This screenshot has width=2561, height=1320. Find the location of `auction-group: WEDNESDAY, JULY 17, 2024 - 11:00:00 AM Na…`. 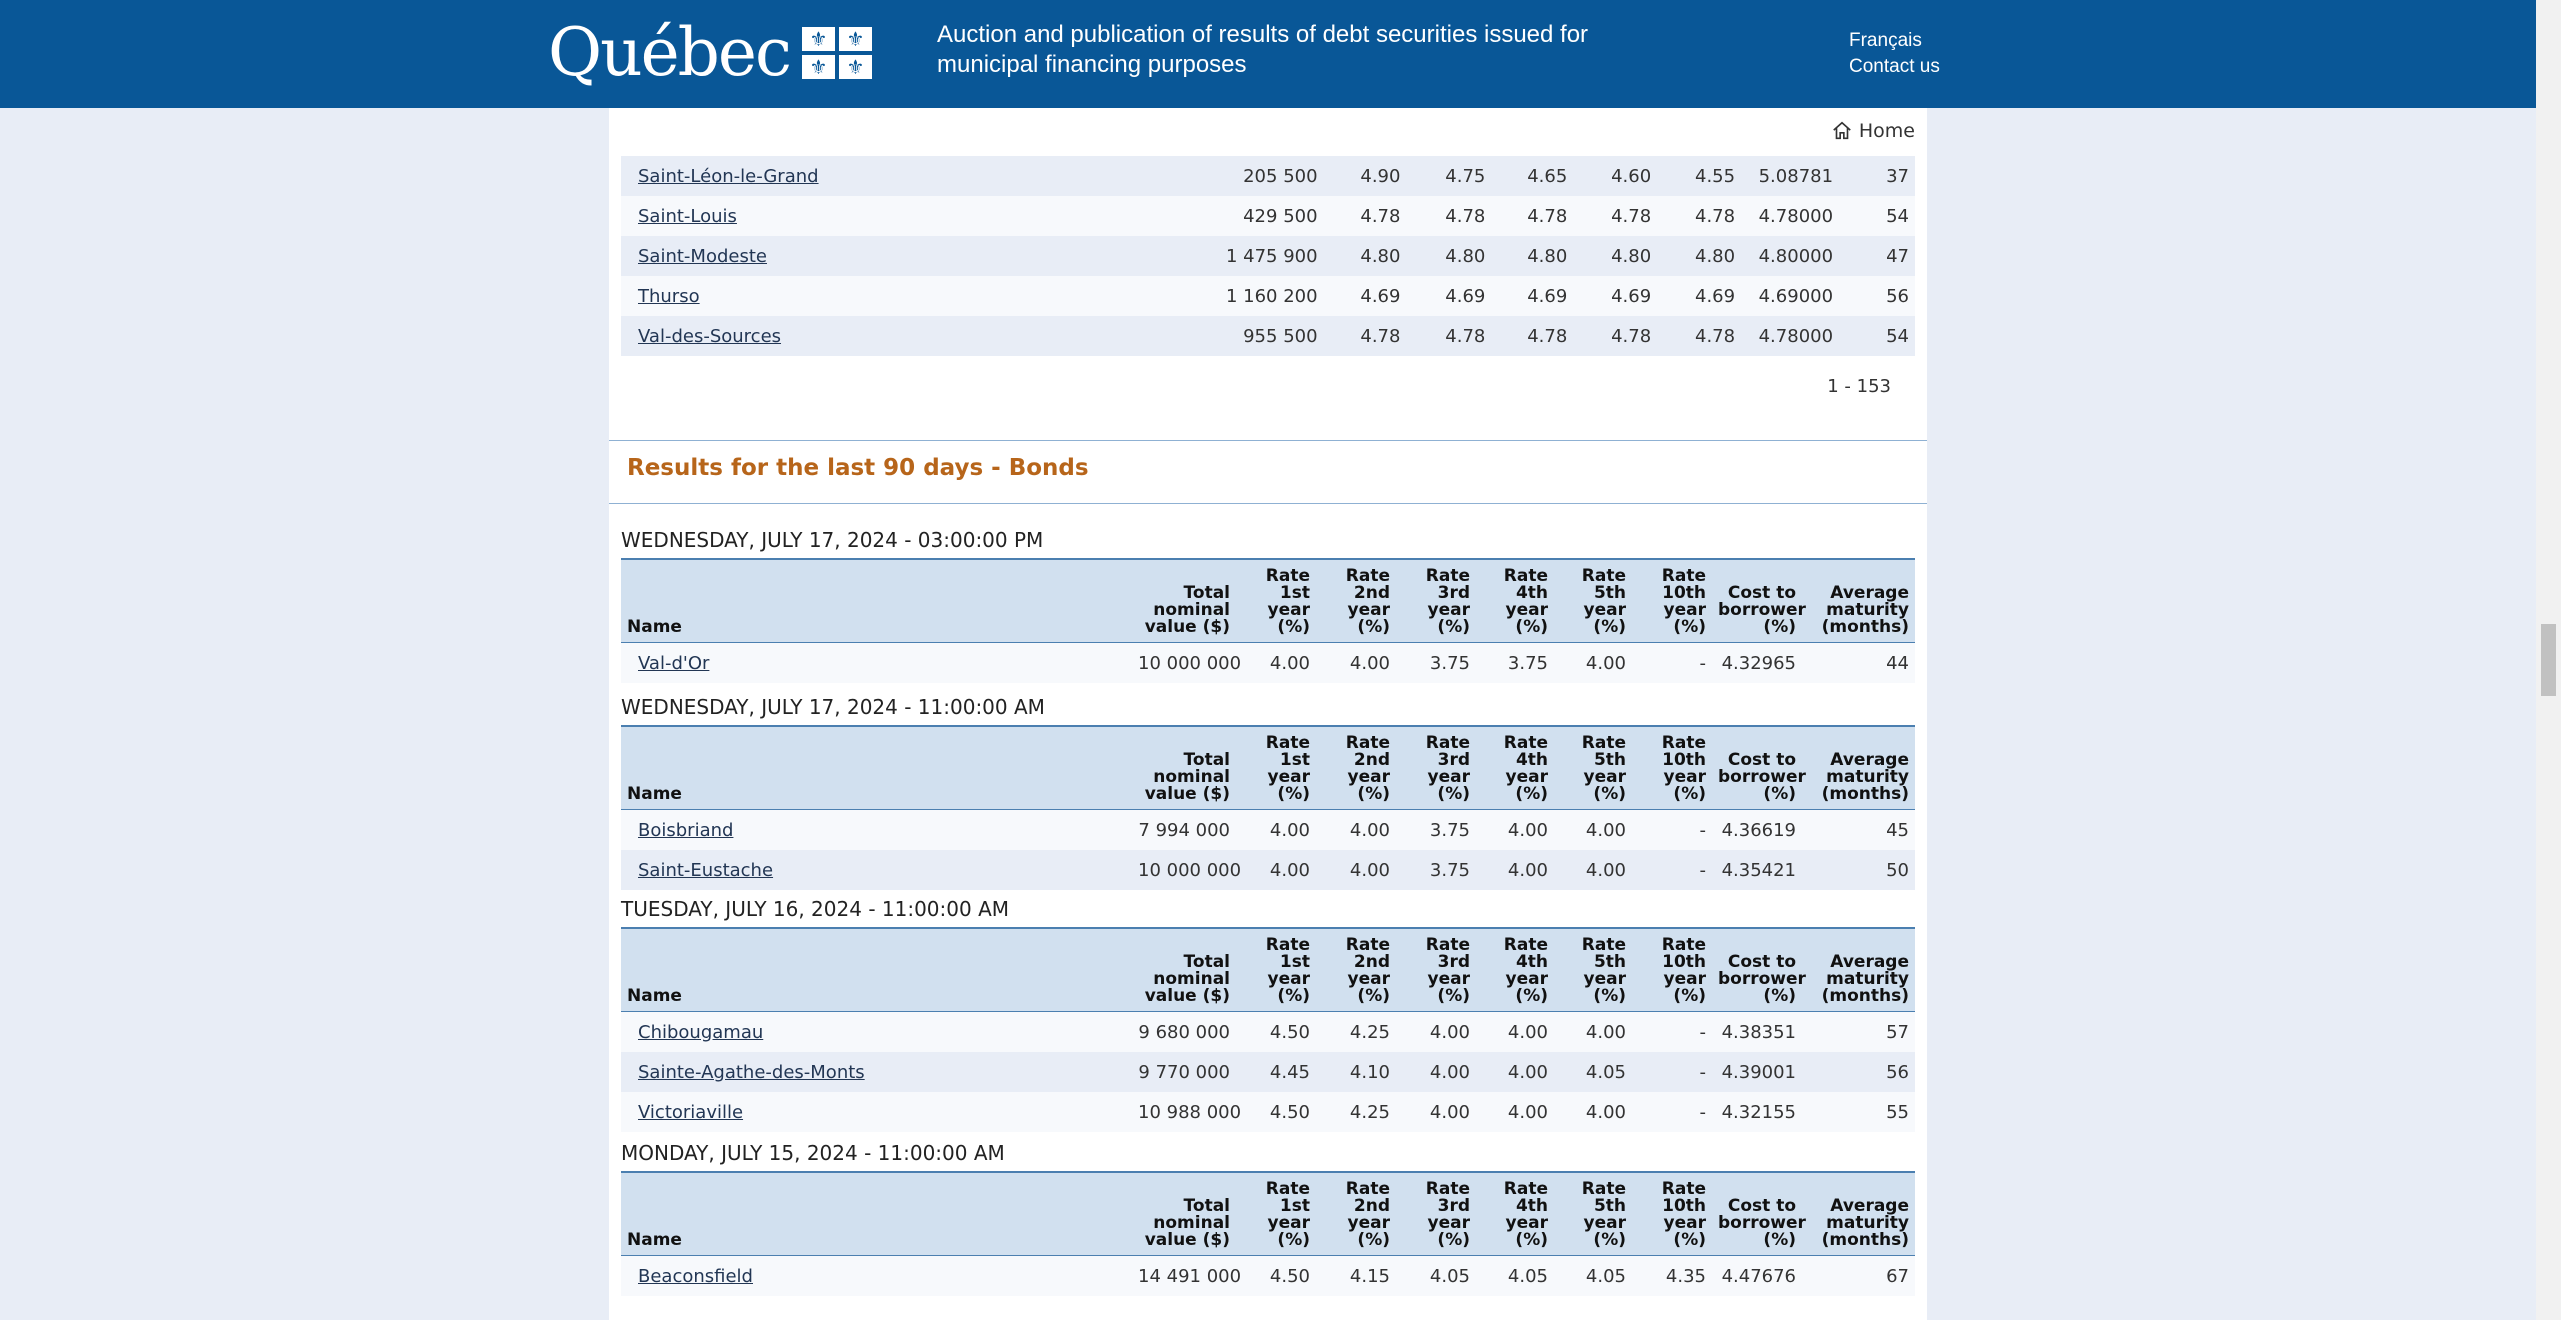

auction-group: WEDNESDAY, JULY 17, 2024 - 11:00:00 AM Na… is located at coordinates (1268, 791).